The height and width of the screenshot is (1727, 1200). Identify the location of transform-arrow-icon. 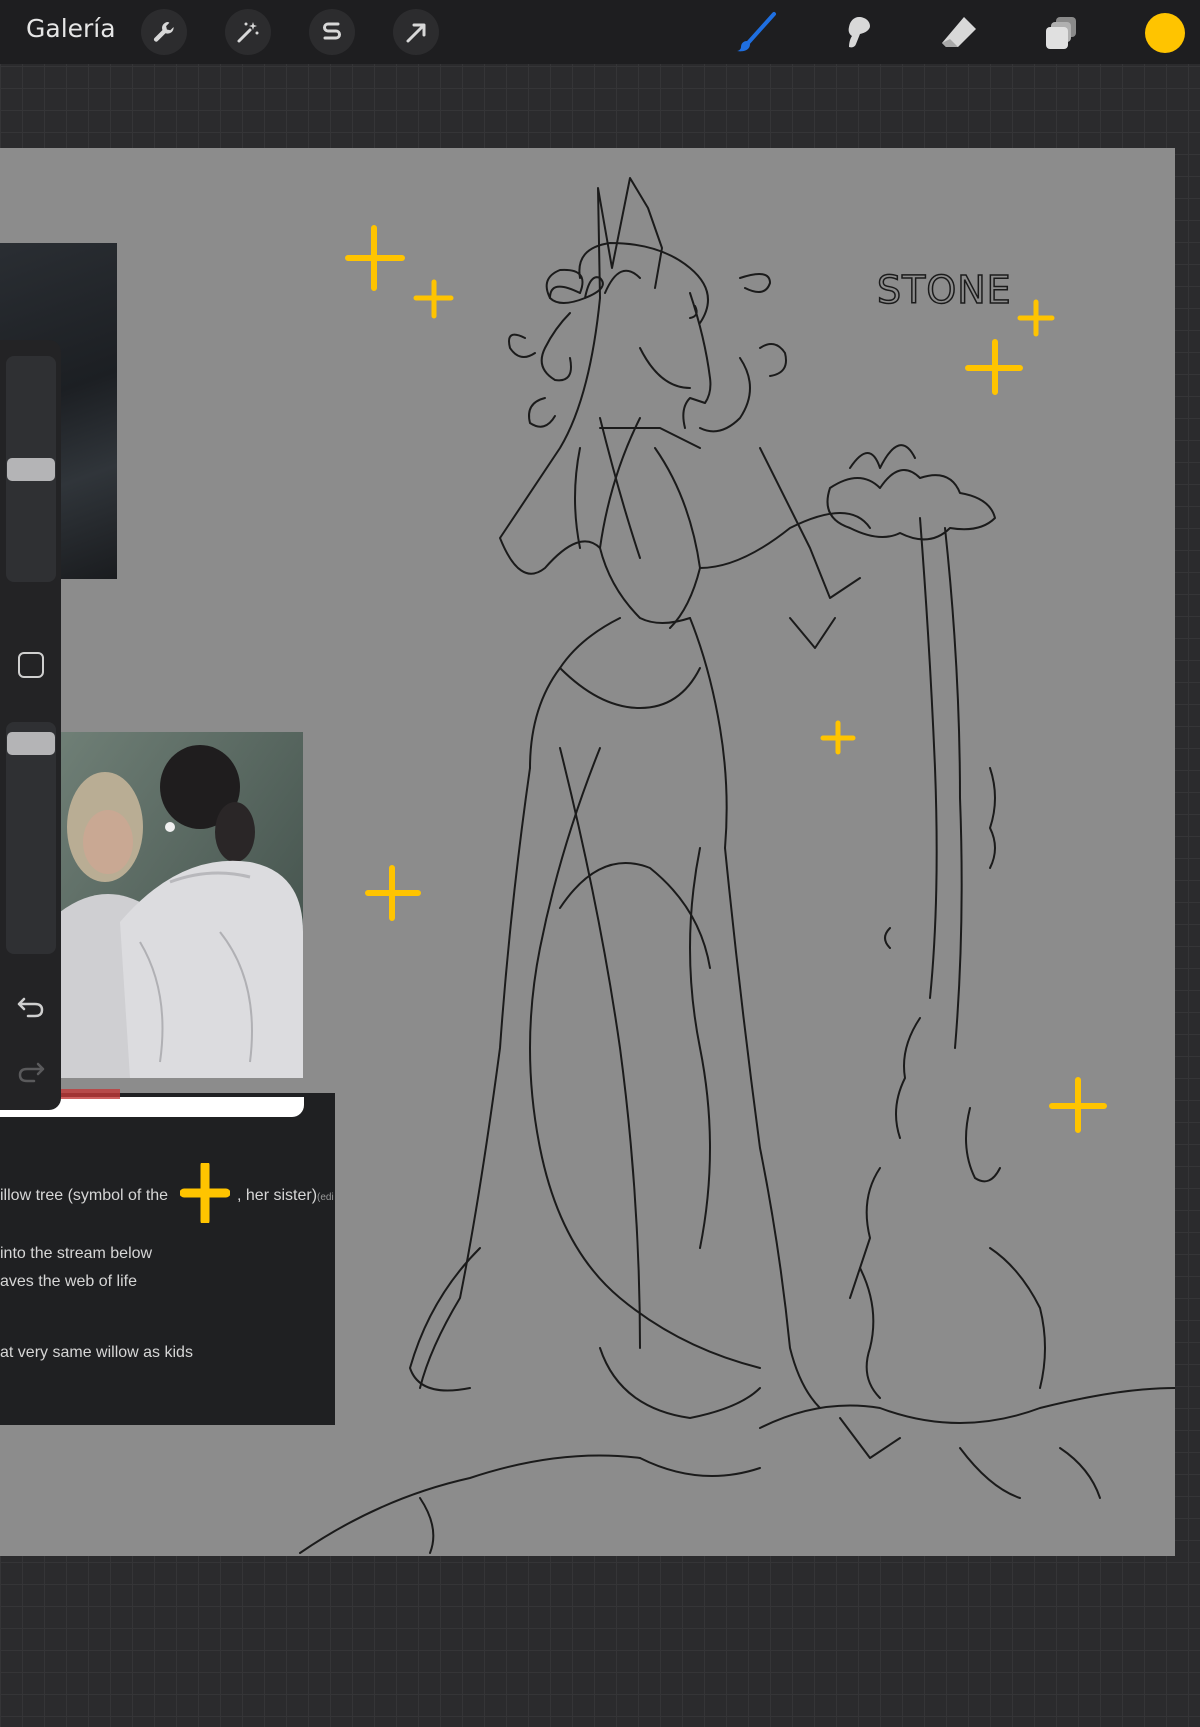
(416, 33).